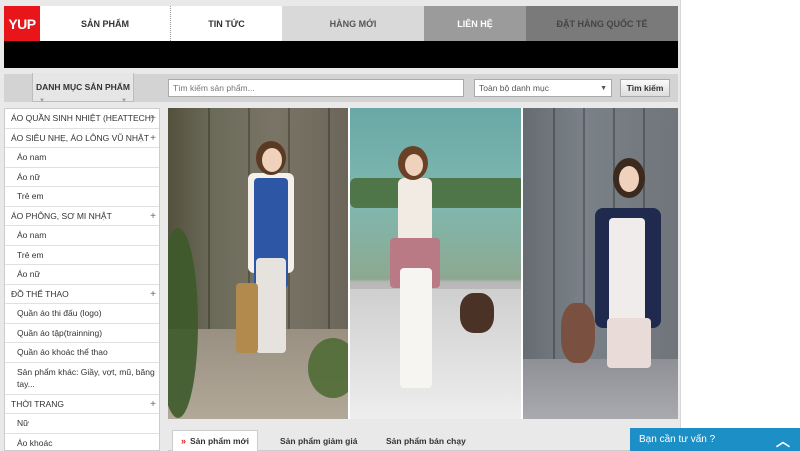 This screenshot has width=800, height=451. I want to click on chevron-up-icon: ︿, so click(783, 441).